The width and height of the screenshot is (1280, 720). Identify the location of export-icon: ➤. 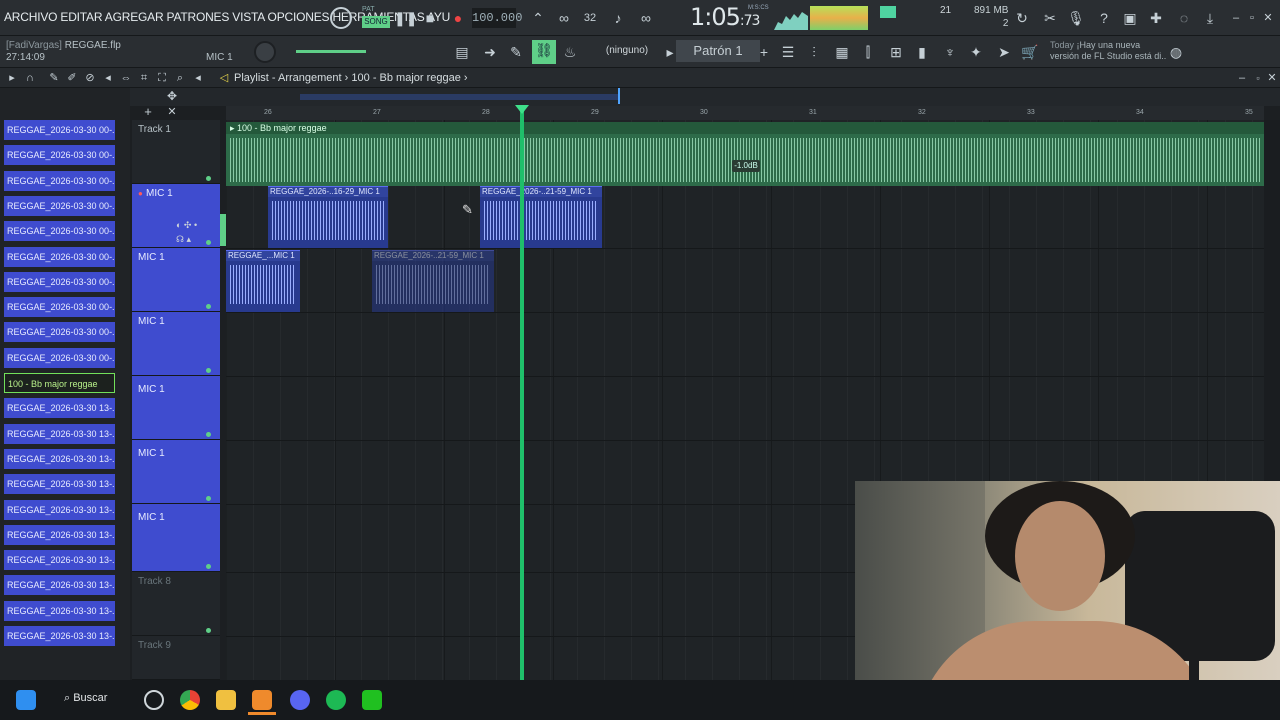
(1004, 52).